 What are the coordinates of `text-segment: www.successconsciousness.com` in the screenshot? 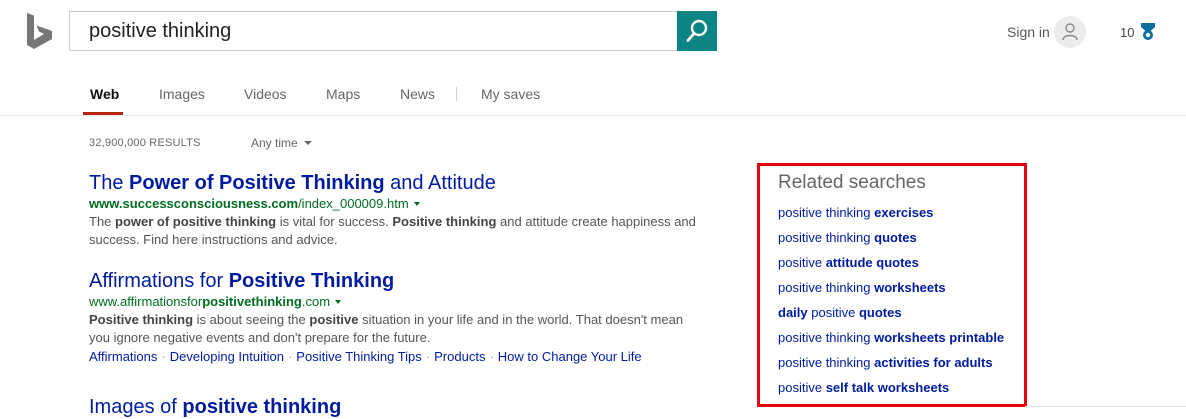 It's located at (194, 203).